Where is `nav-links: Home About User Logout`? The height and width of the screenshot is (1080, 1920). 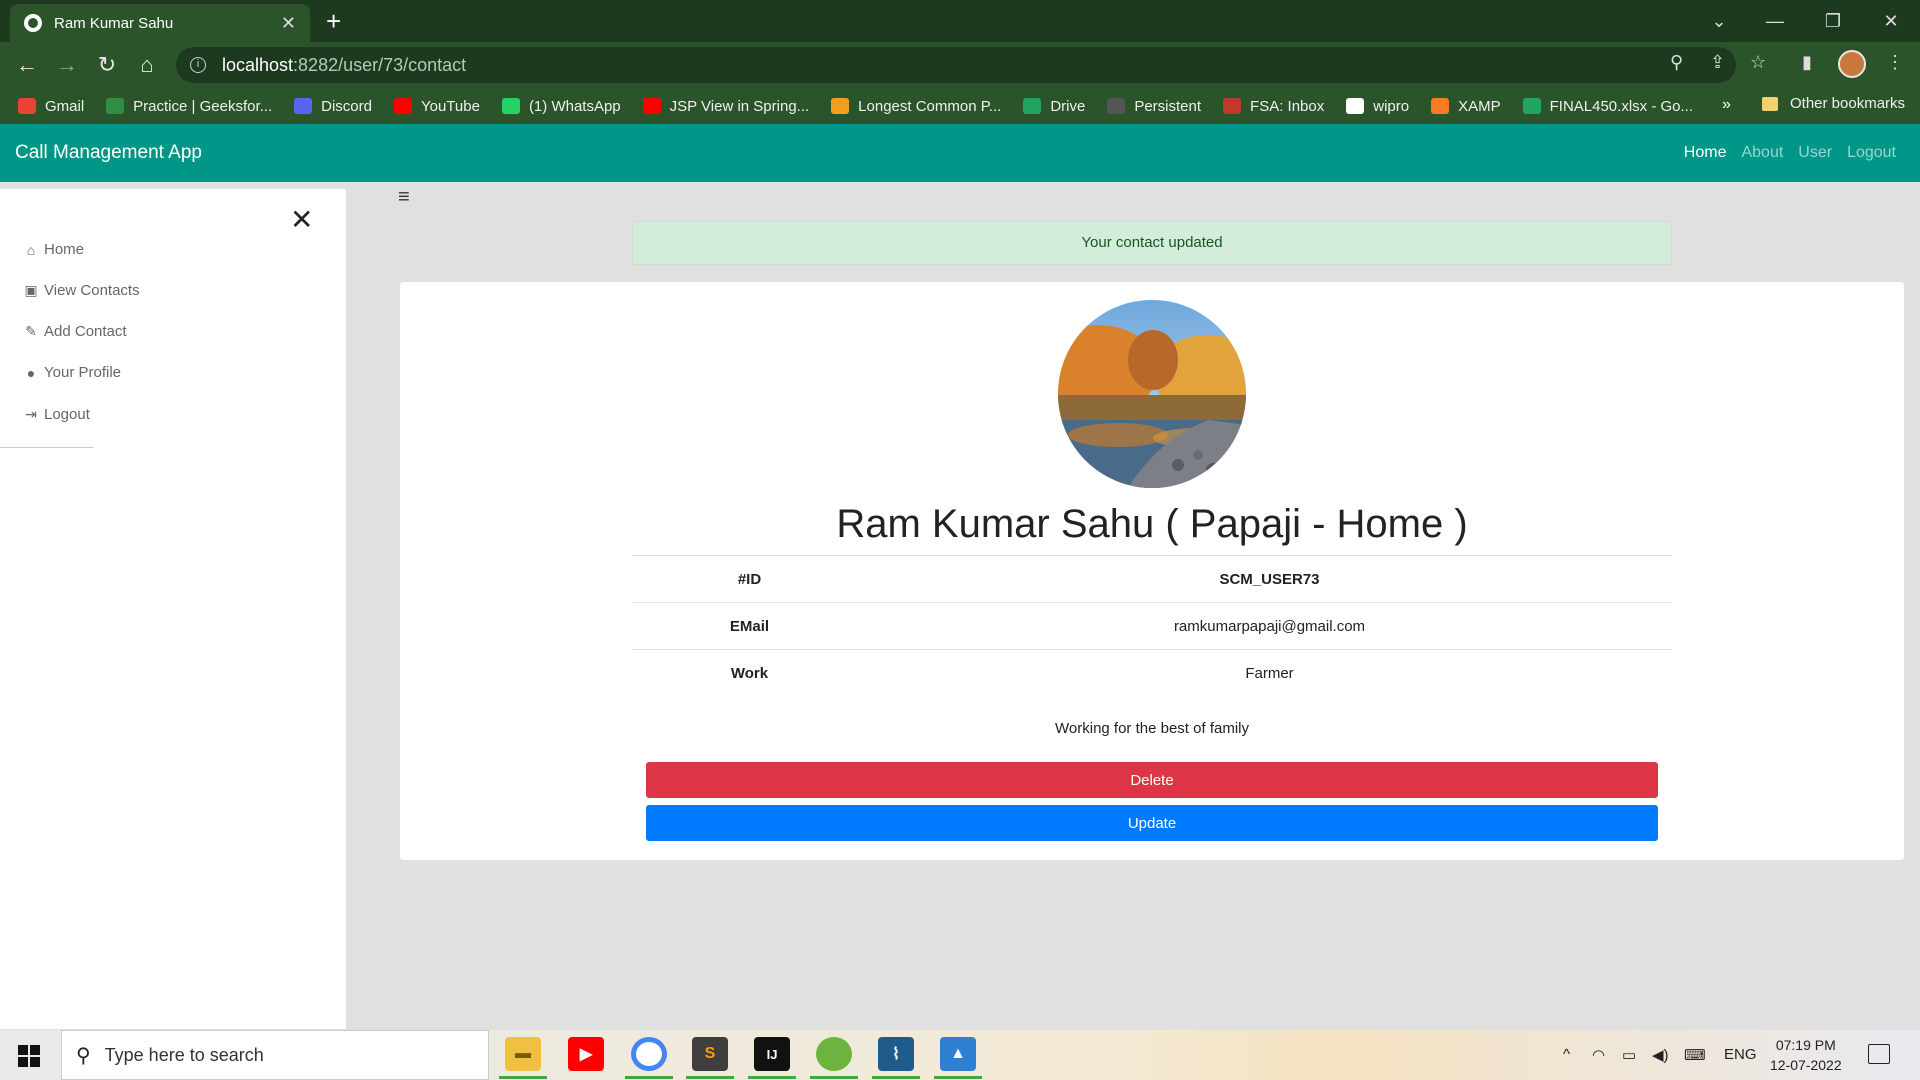
nav-links: Home About User Logout is located at coordinates (1782, 153).